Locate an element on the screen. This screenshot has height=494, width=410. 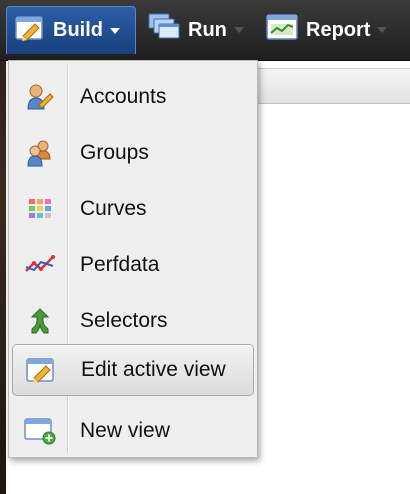
menu-item-label: Accounts is located at coordinates (123, 96).